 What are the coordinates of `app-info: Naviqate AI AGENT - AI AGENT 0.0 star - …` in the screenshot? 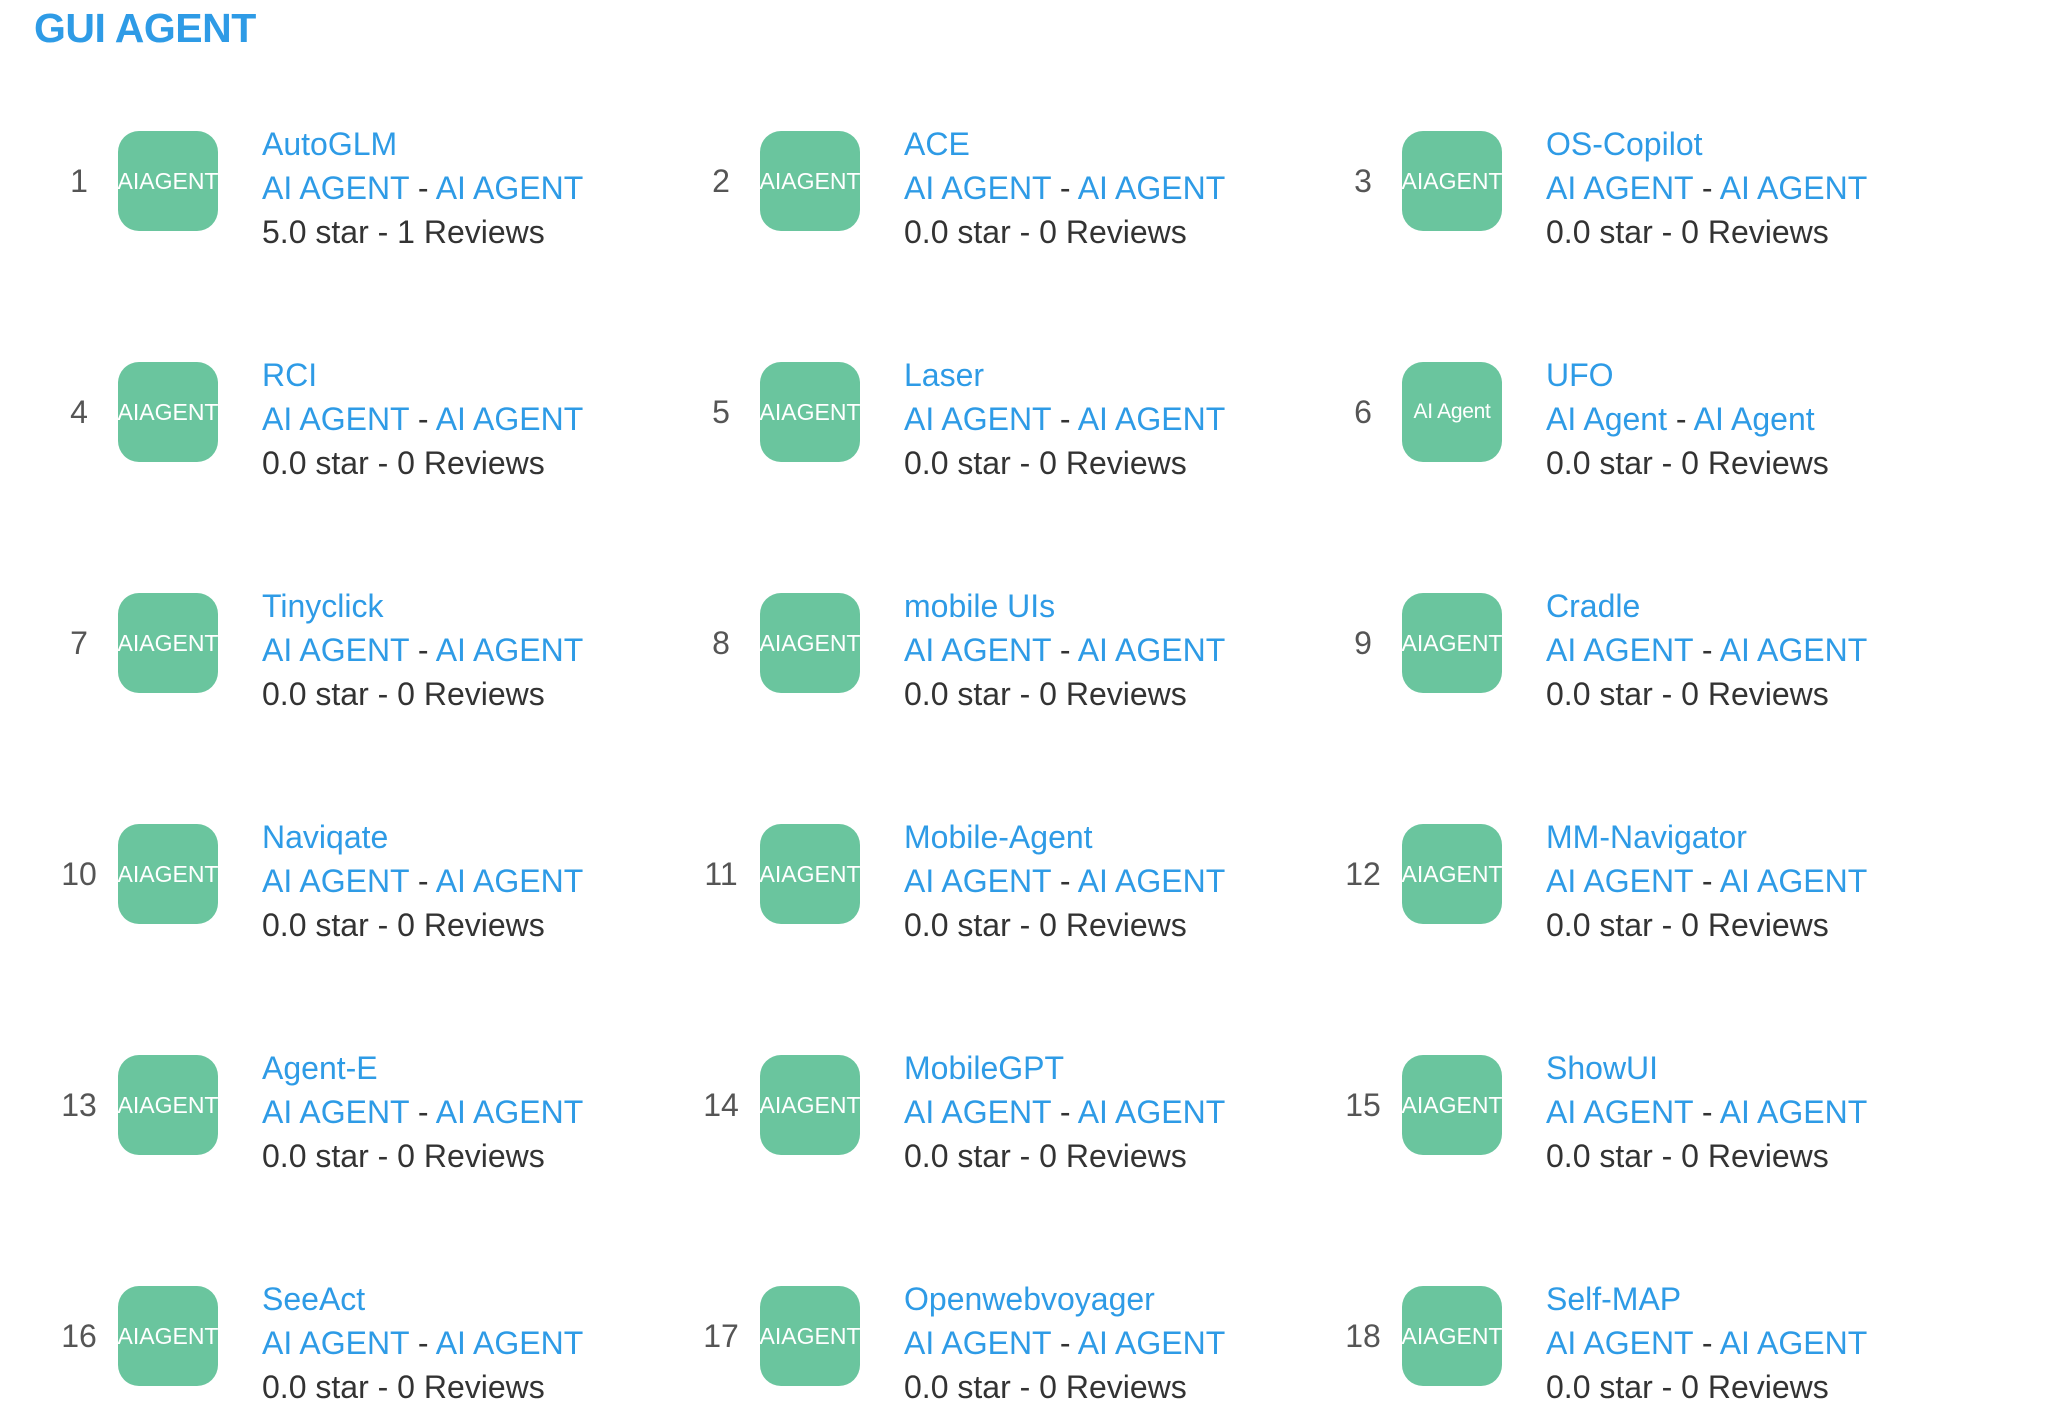 It's located at (442, 881).